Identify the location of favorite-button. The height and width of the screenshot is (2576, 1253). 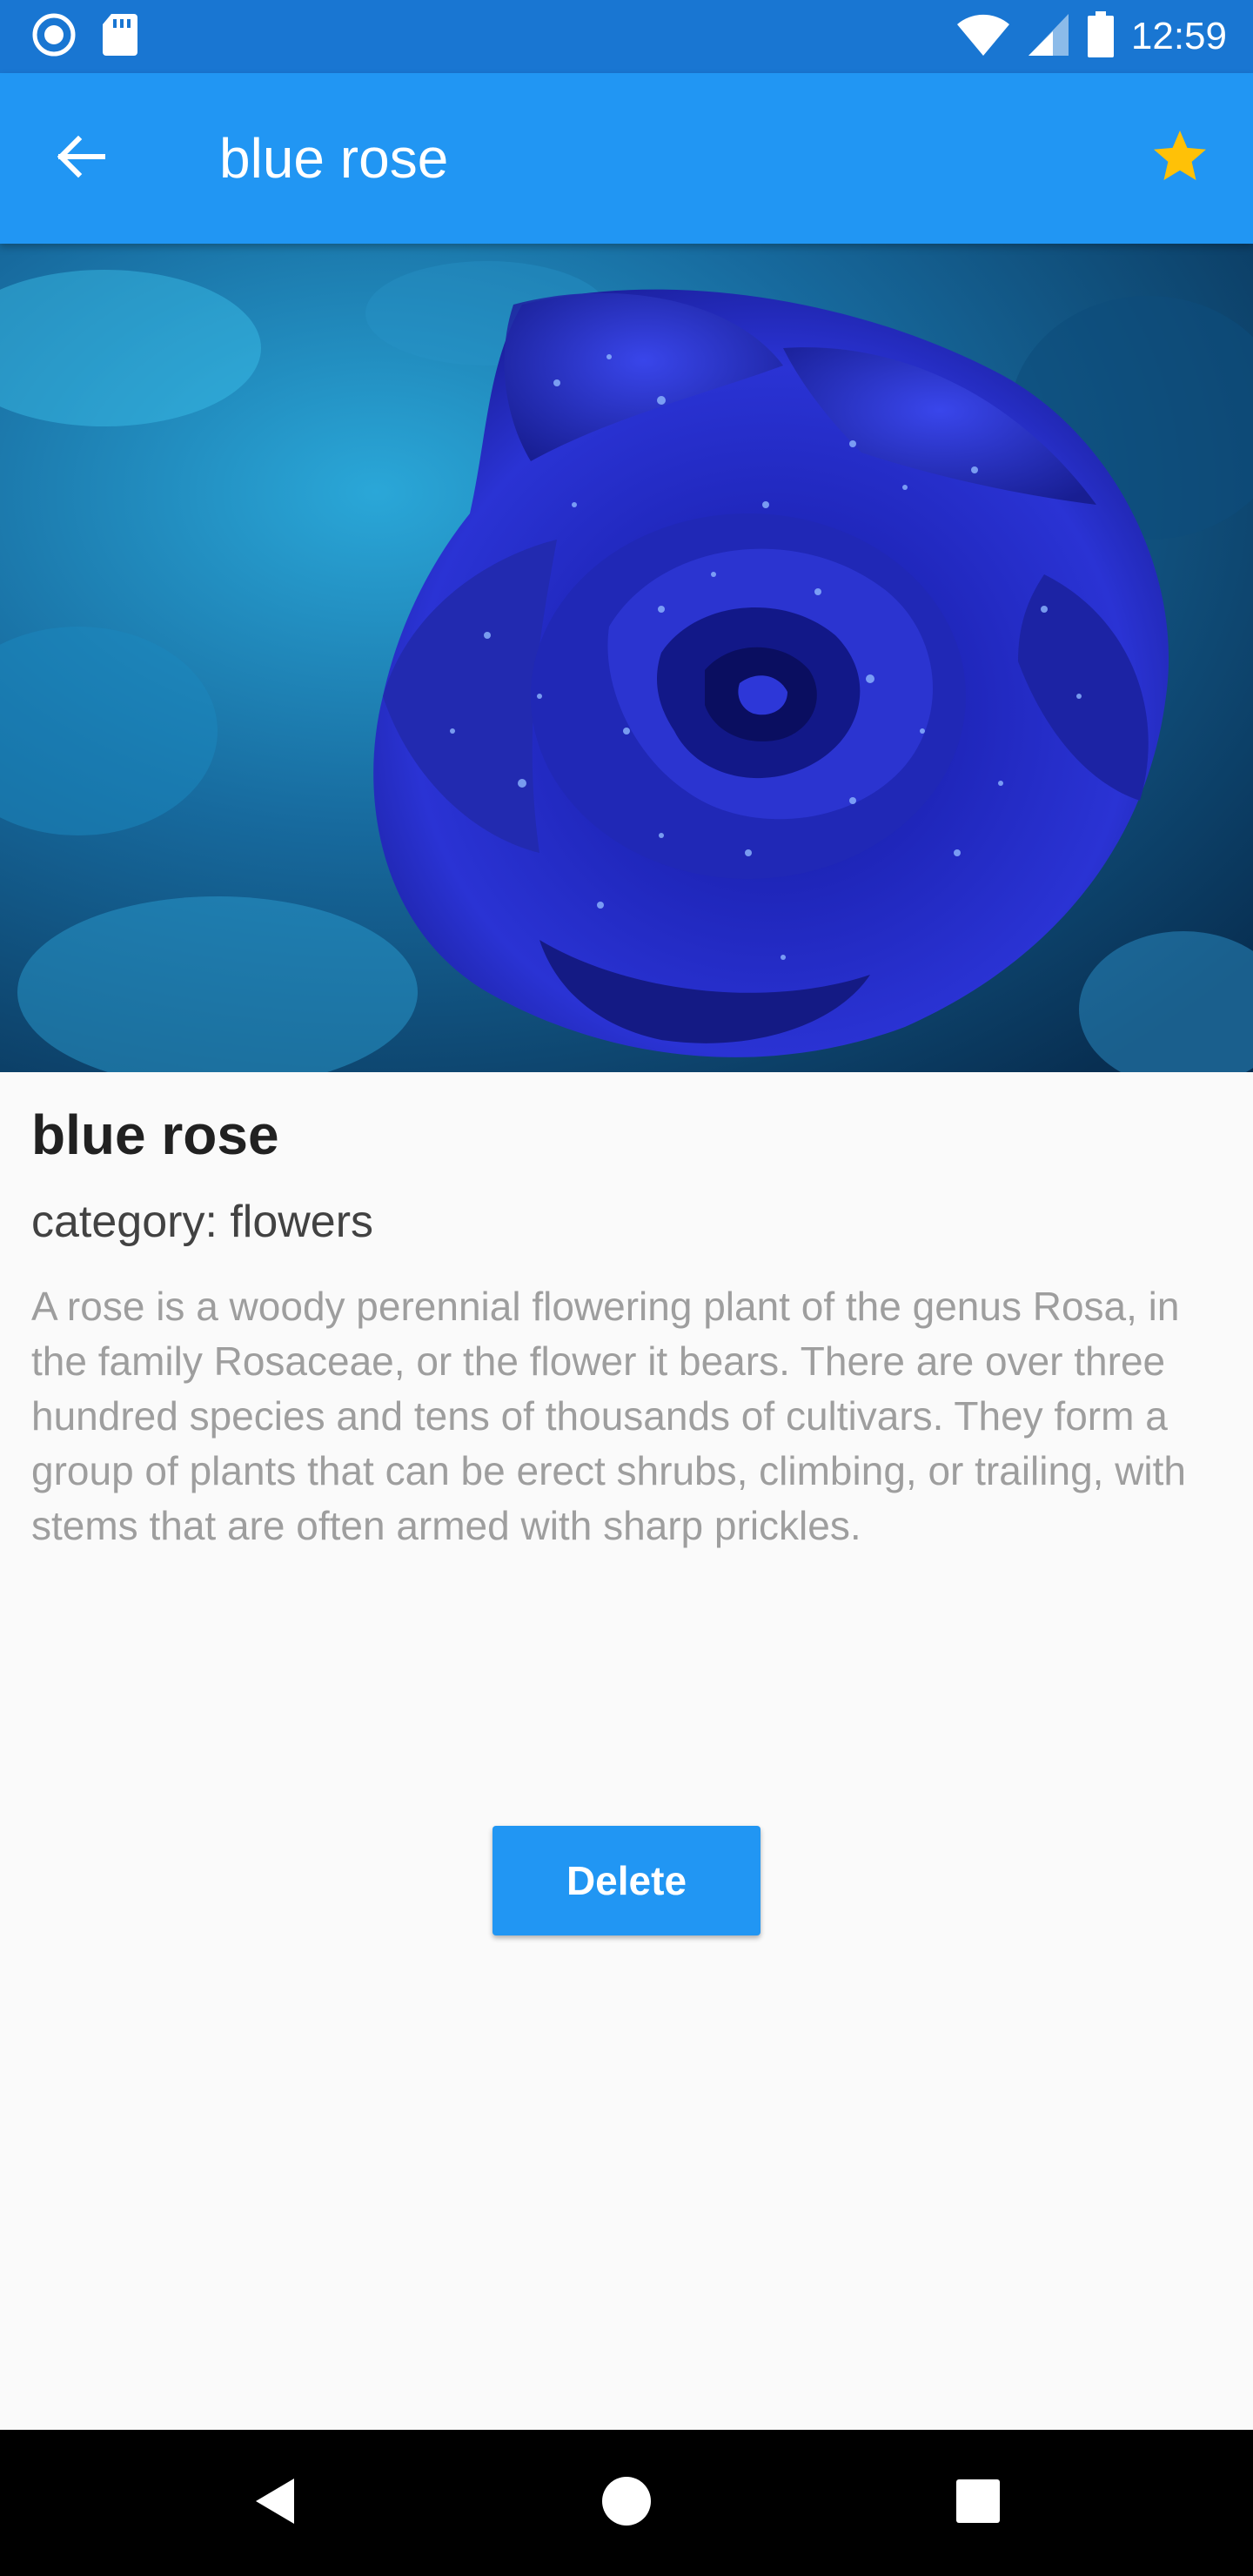
(1180, 158).